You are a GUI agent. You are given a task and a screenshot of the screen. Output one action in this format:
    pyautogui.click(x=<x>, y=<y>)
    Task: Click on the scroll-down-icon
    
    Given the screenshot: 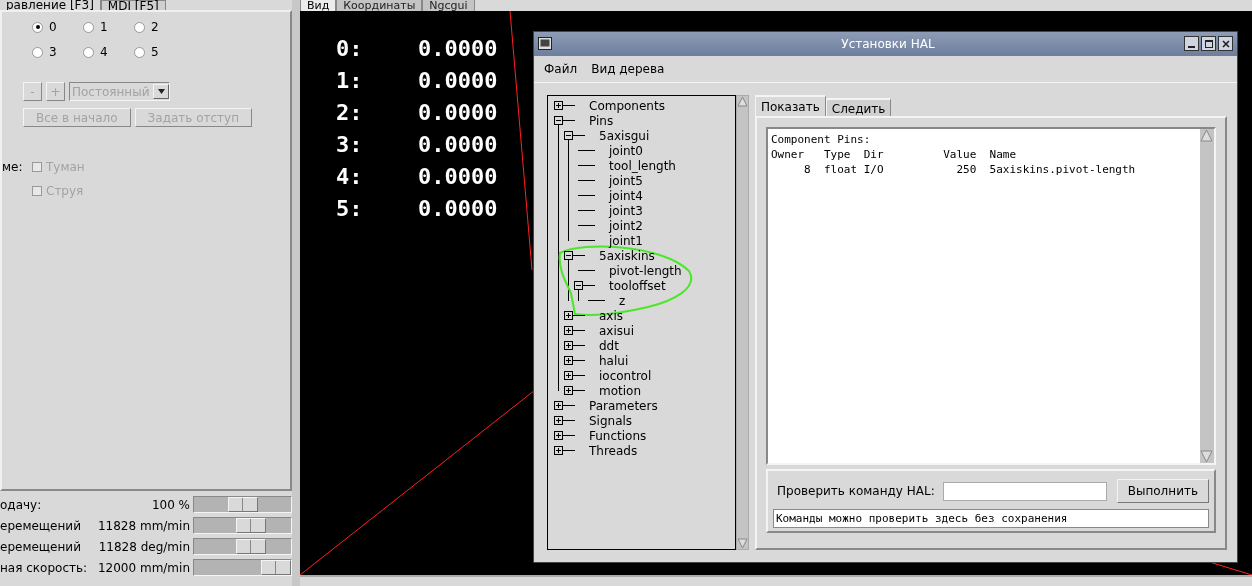 What is the action you would take?
    pyautogui.click(x=742, y=543)
    